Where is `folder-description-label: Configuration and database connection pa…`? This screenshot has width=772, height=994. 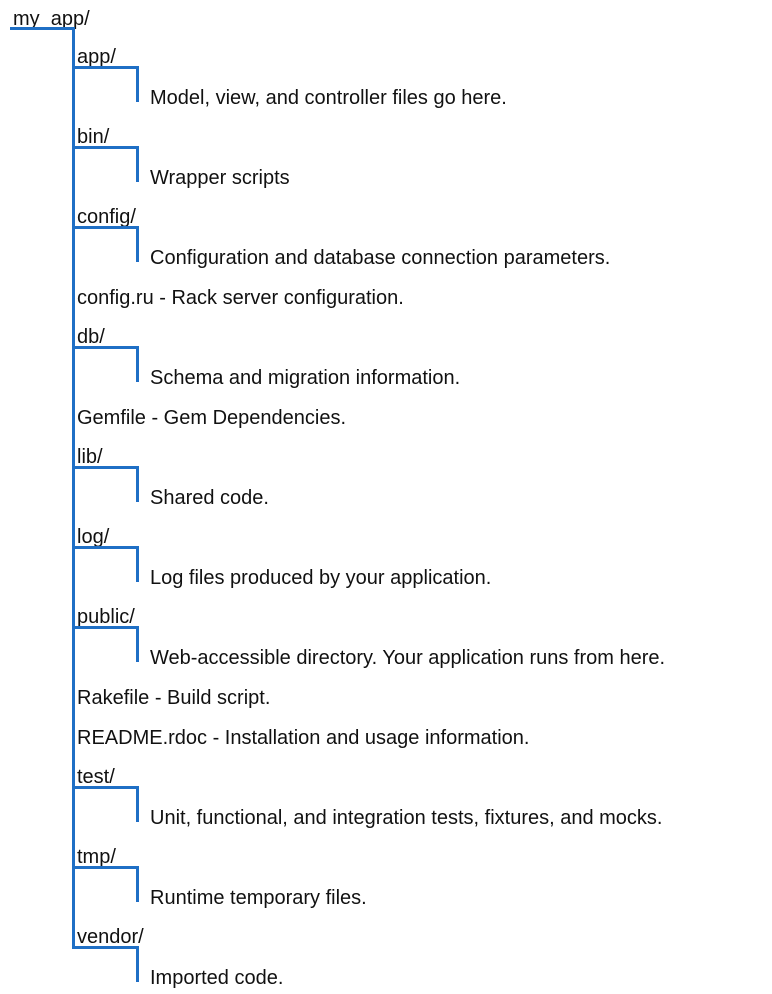 folder-description-label: Configuration and database connection pa… is located at coordinates (380, 258).